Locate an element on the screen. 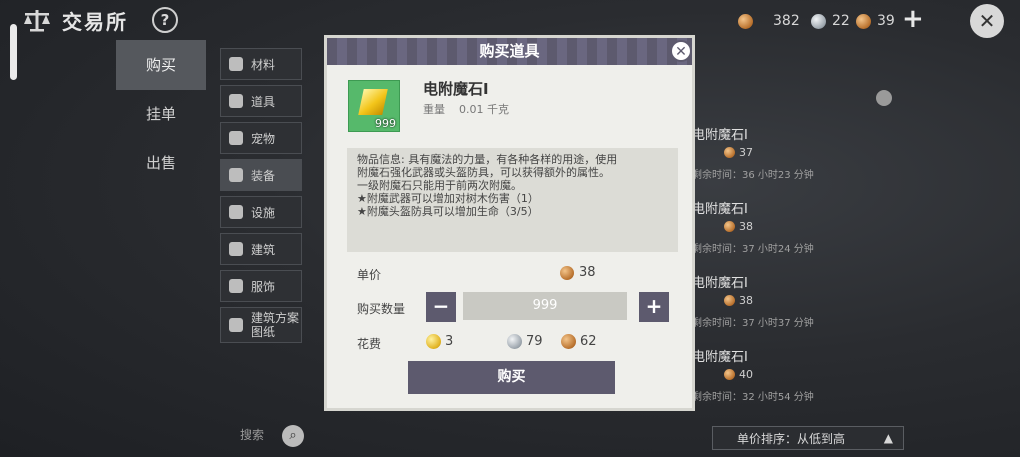 This screenshot has width=1020, height=457. listing-row: 电附魔石I 40 剩余时间：32 小时54 分钟 is located at coordinates (792, 373).